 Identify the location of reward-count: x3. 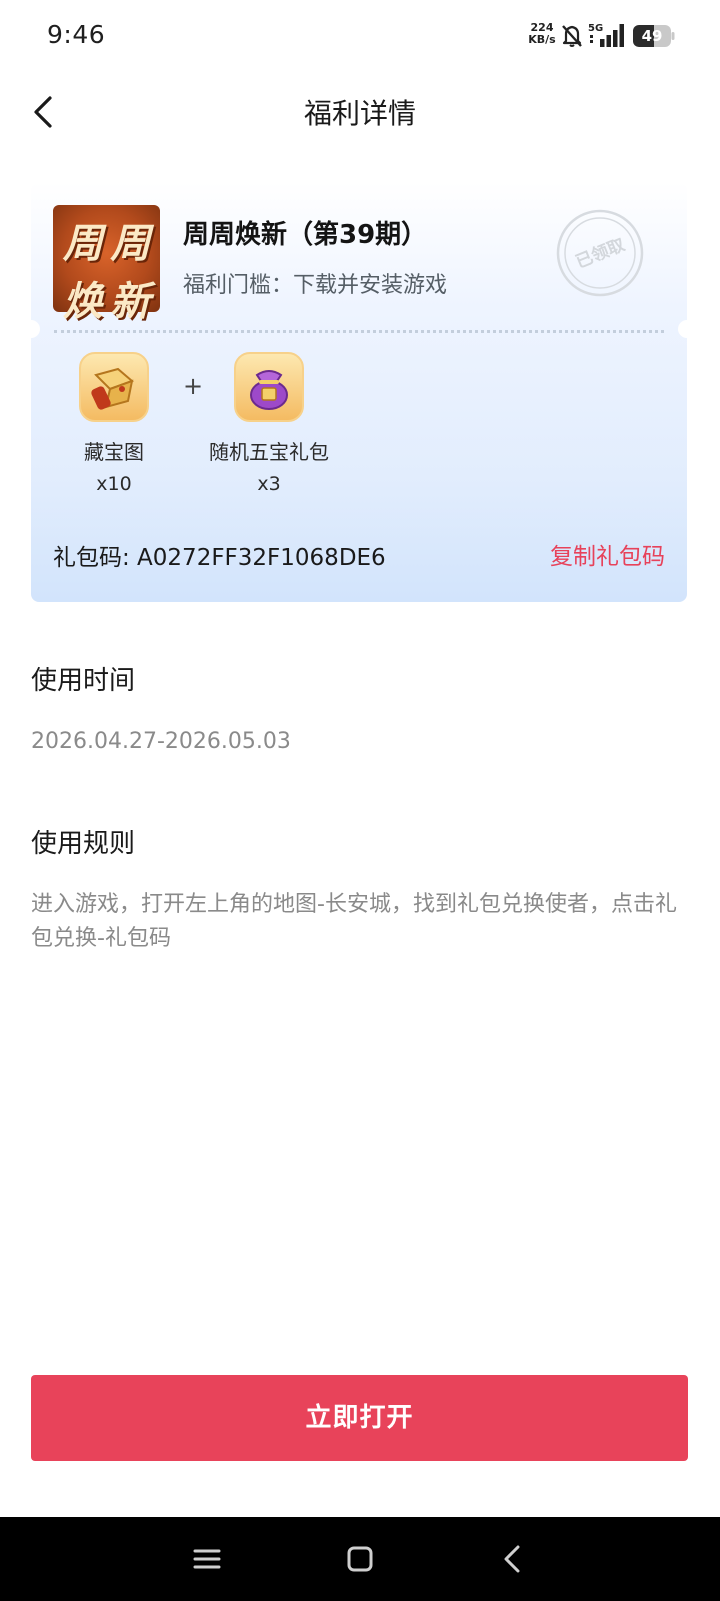
(269, 484).